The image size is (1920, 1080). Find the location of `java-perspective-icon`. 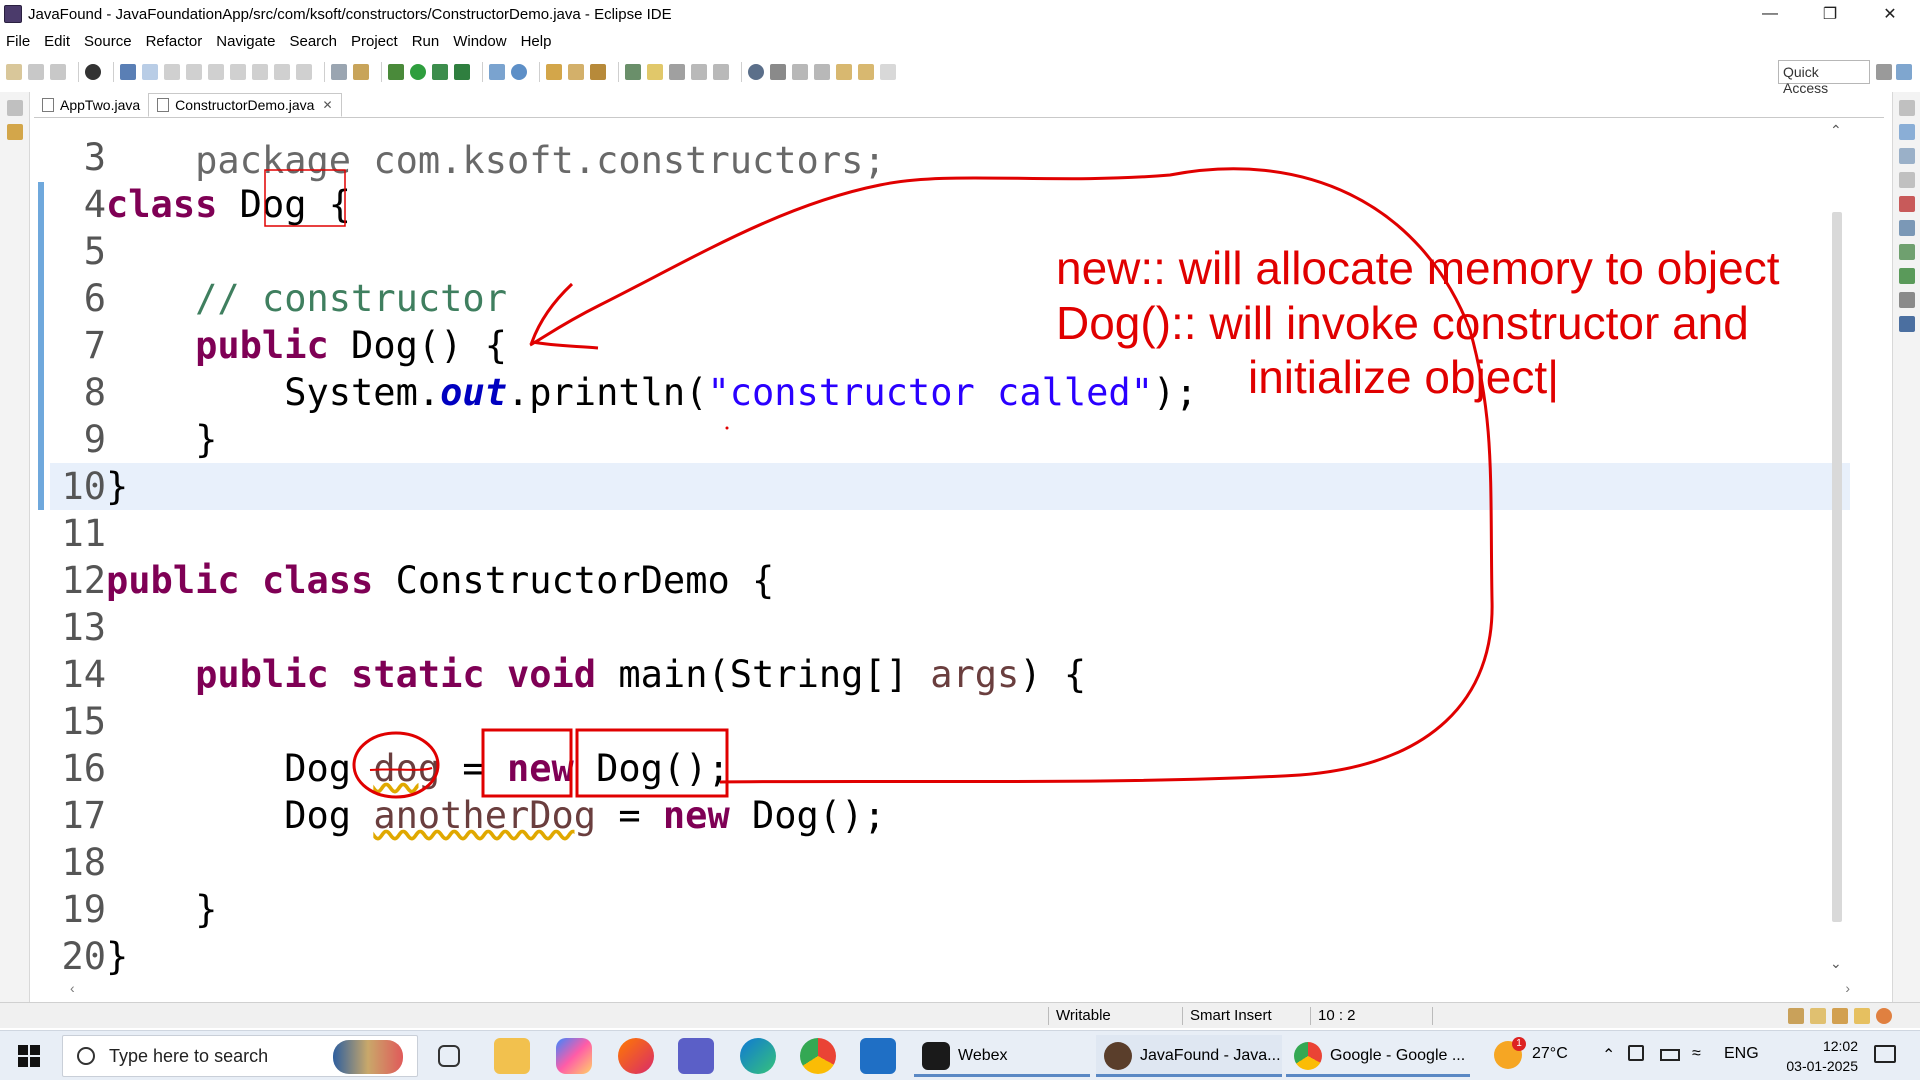

java-perspective-icon is located at coordinates (1904, 72).